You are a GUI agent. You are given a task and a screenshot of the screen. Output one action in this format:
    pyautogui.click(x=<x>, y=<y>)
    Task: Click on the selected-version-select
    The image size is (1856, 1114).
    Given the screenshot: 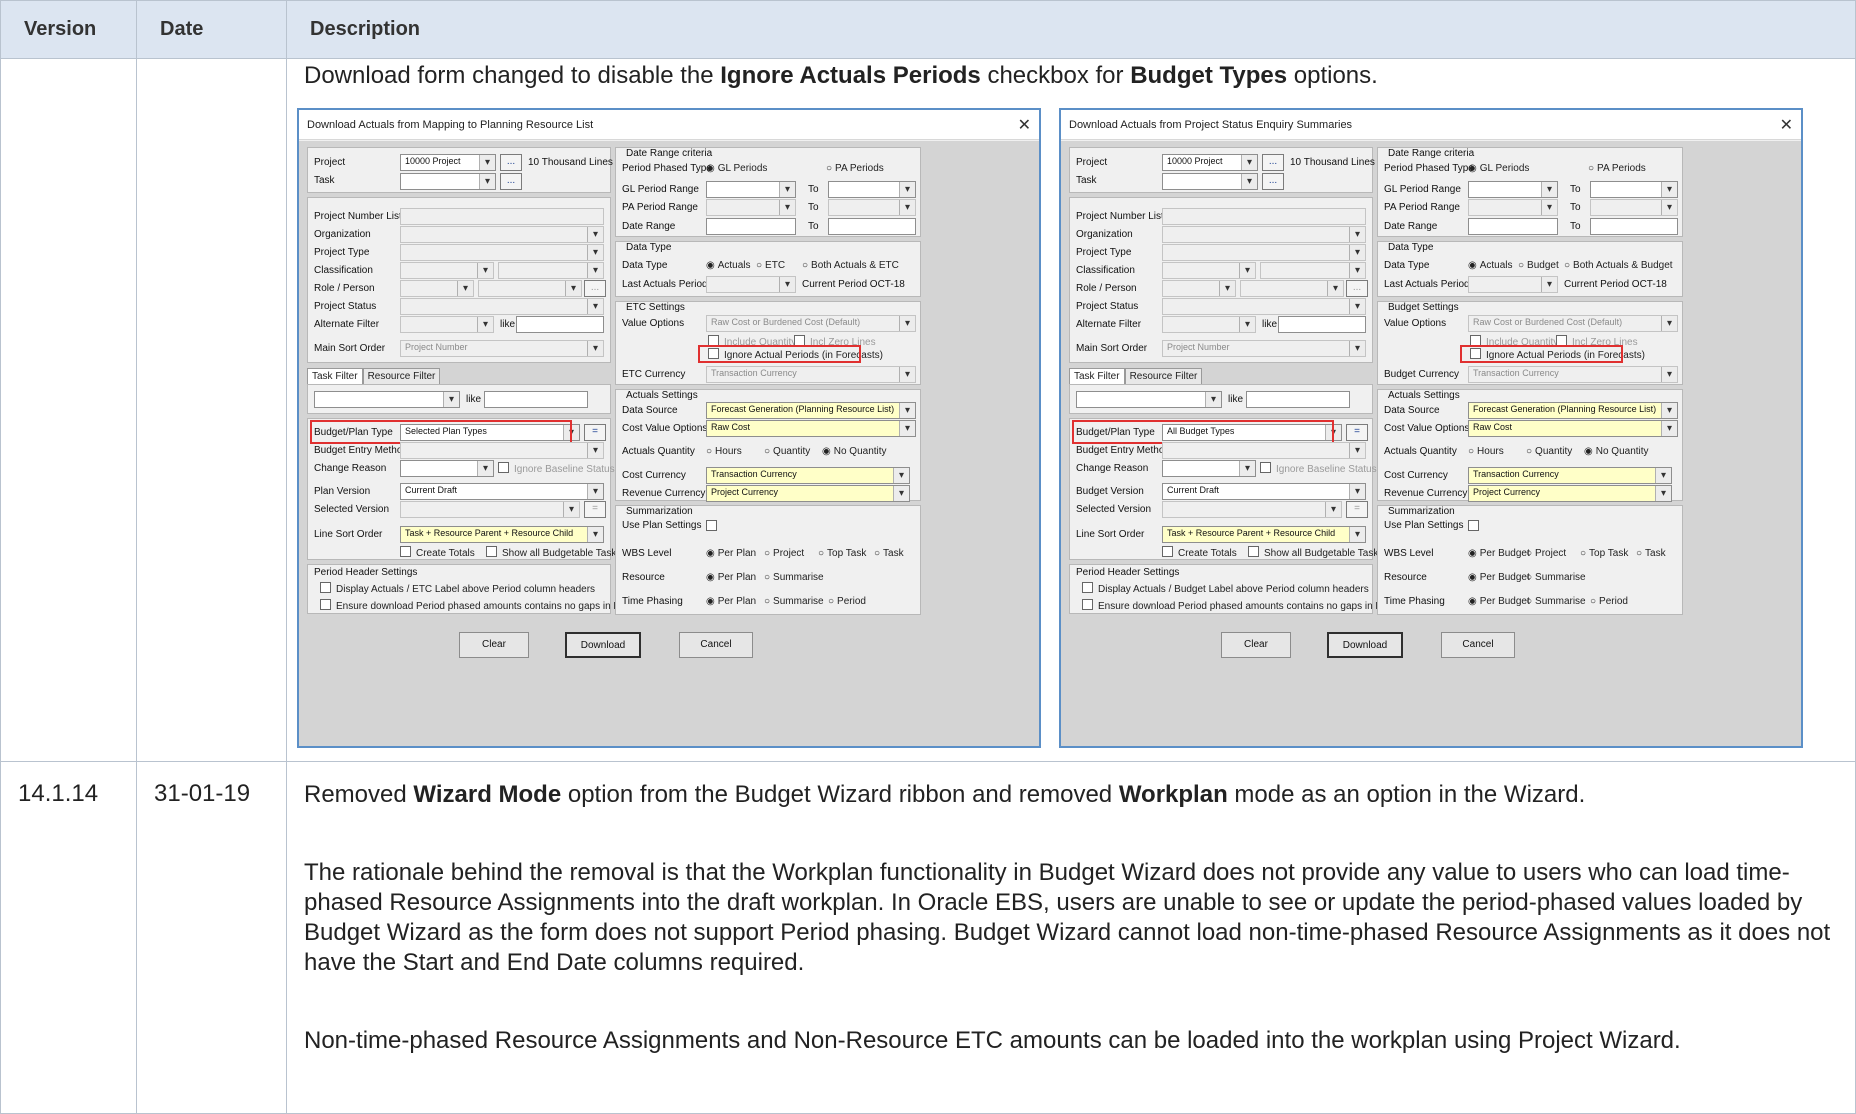 What is the action you would take?
    pyautogui.click(x=490, y=509)
    